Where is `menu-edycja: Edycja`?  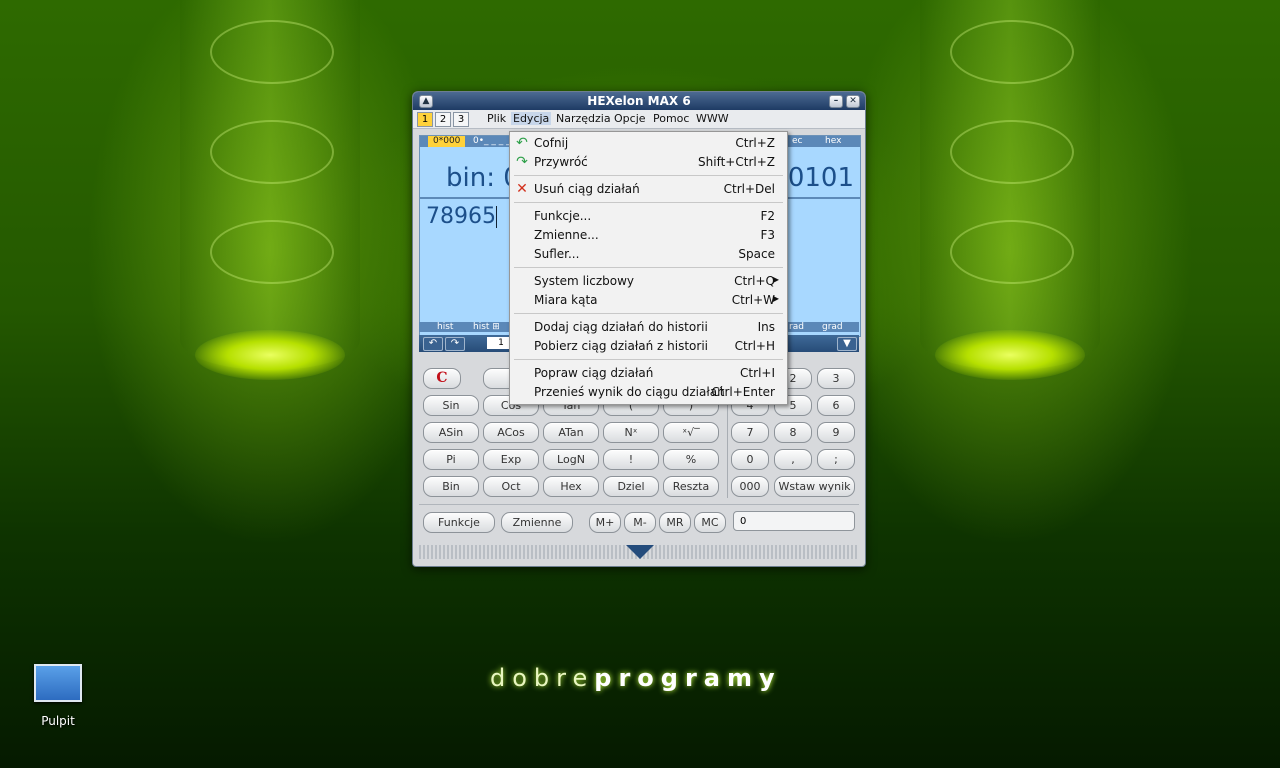
menu-edycja: Edycja is located at coordinates (531, 118).